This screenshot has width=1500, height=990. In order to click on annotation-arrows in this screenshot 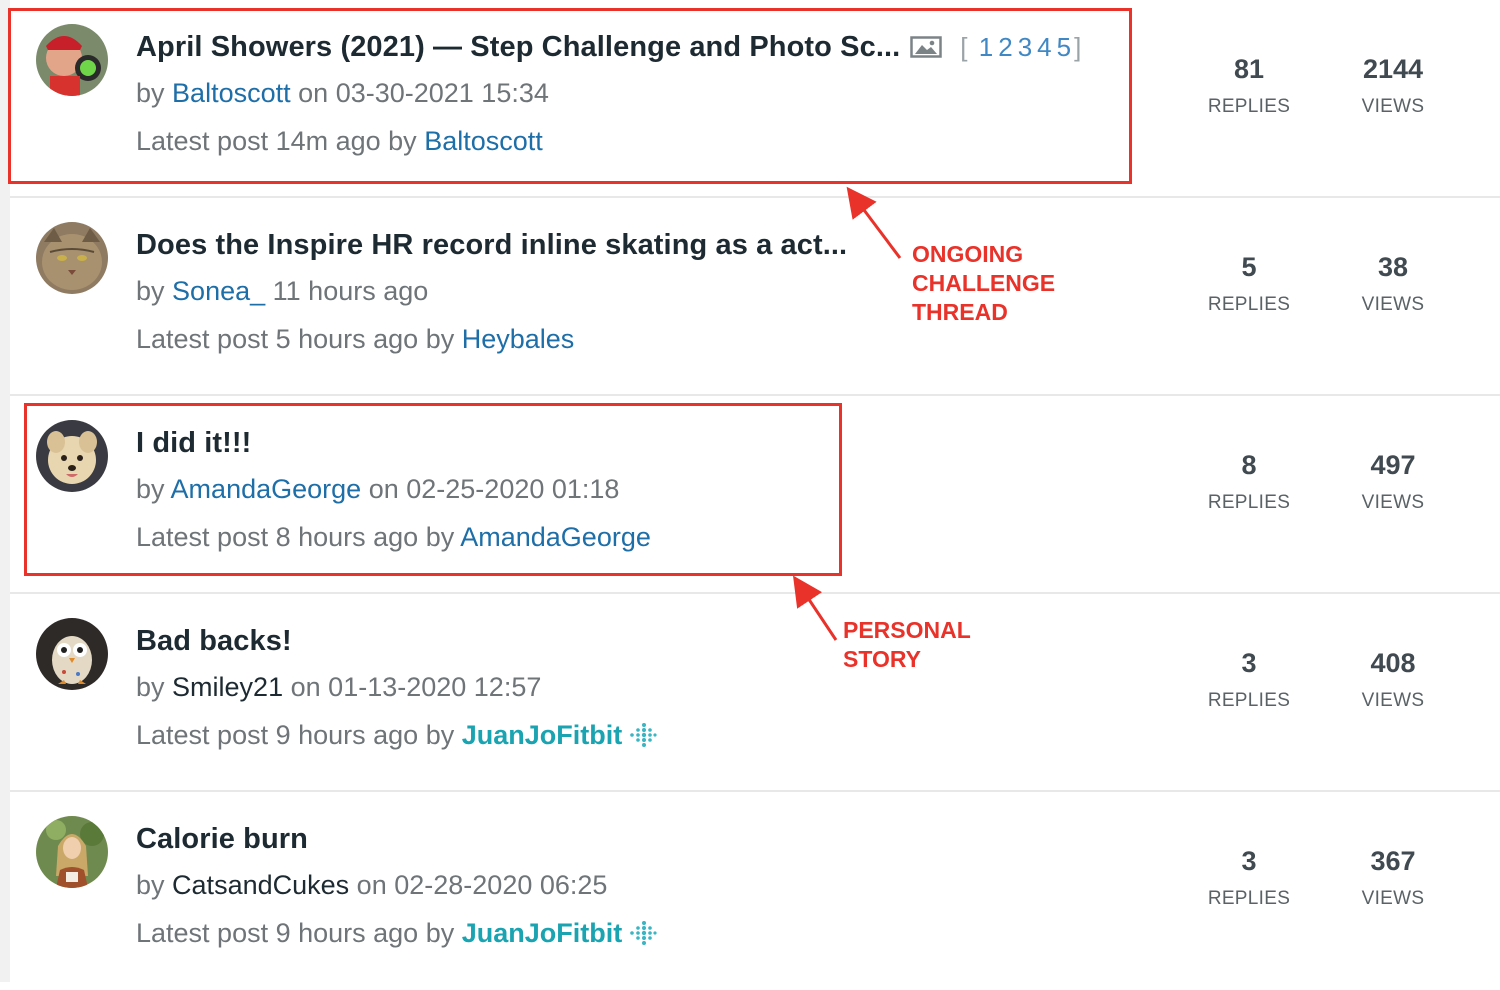, I will do `click(847, 413)`.